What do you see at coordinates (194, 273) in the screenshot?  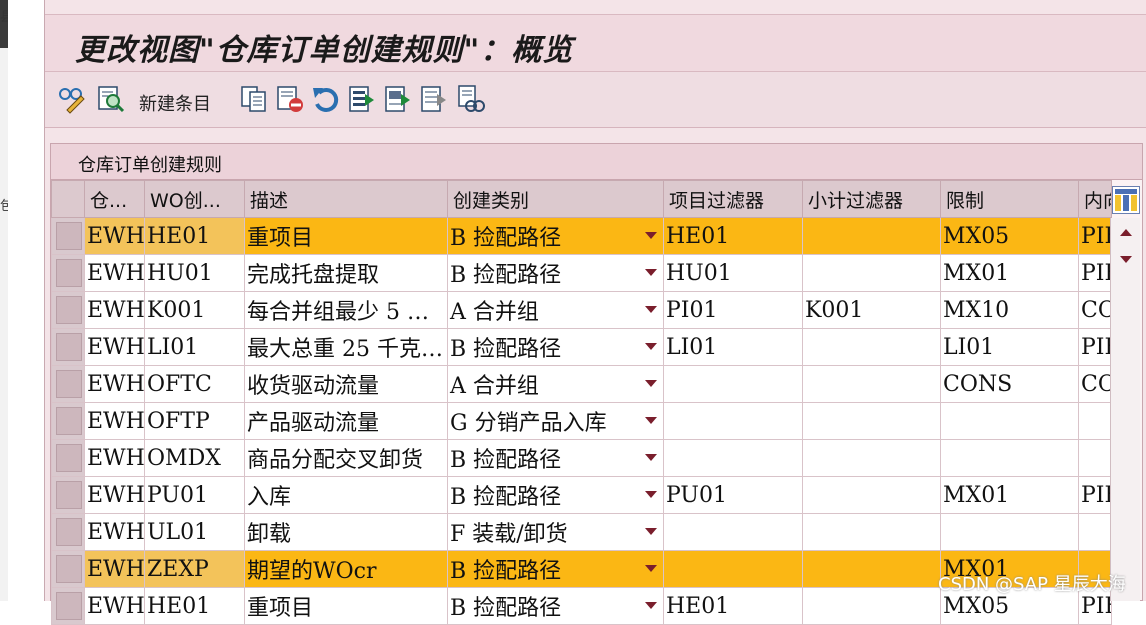 I see `cell-wo-rule: HU01` at bounding box center [194, 273].